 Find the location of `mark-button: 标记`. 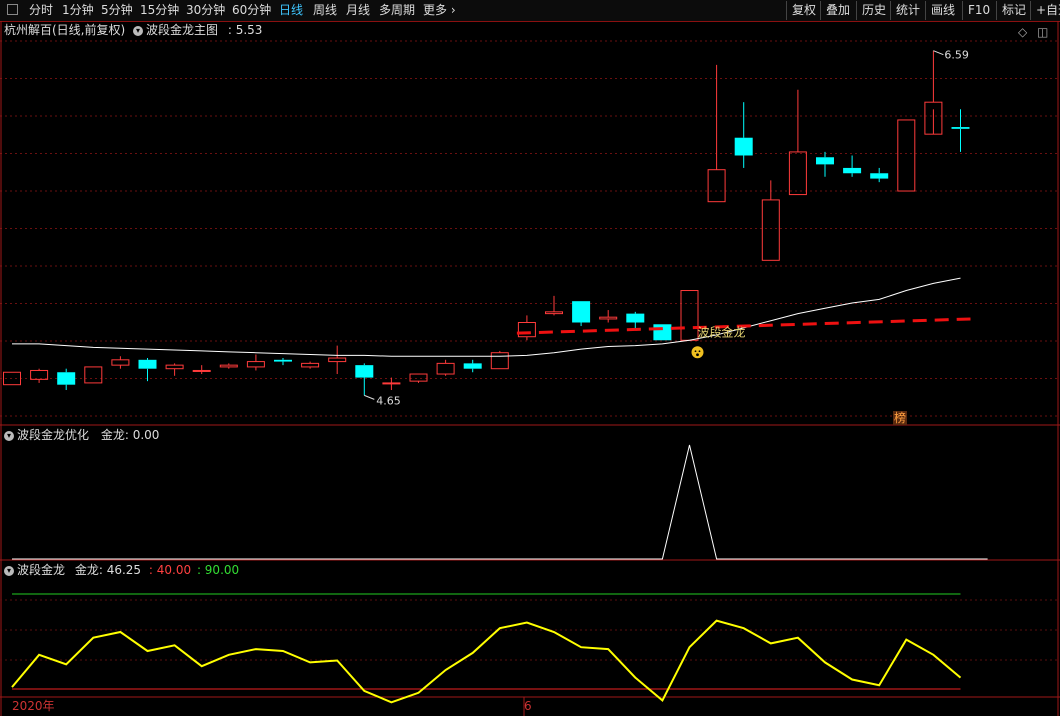

mark-button: 标记 is located at coordinates (1013, 10).